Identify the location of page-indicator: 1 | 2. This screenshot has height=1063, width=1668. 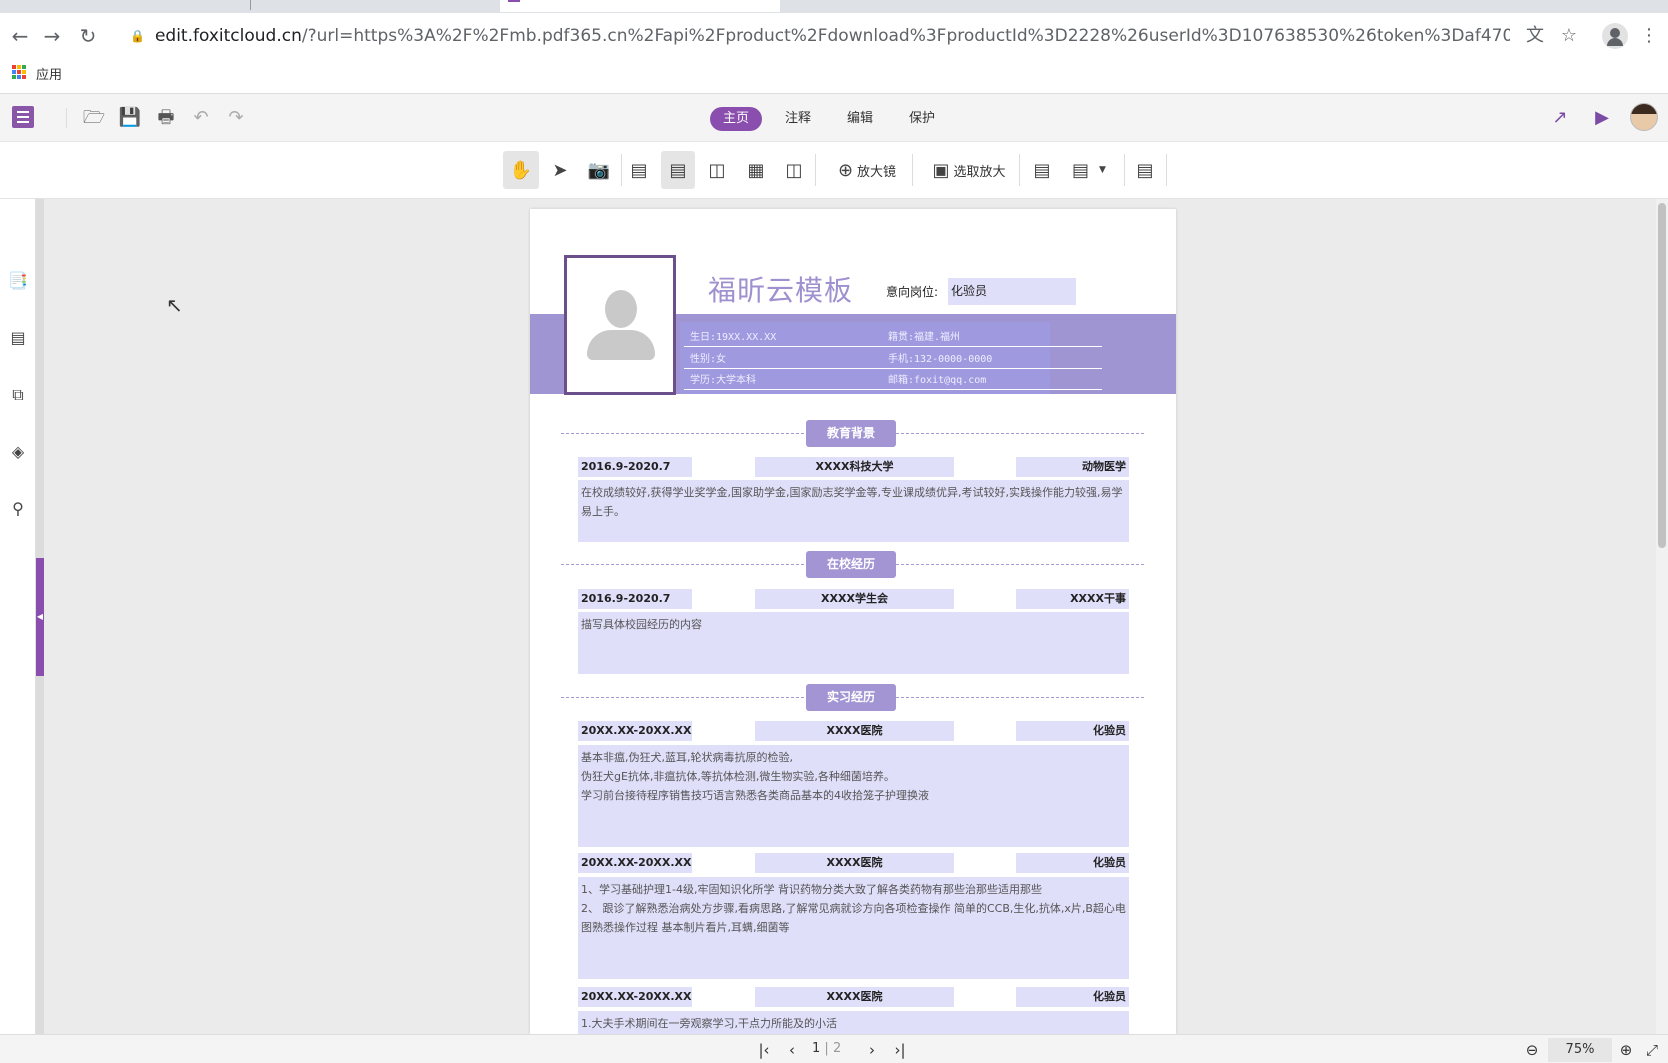
(826, 1048).